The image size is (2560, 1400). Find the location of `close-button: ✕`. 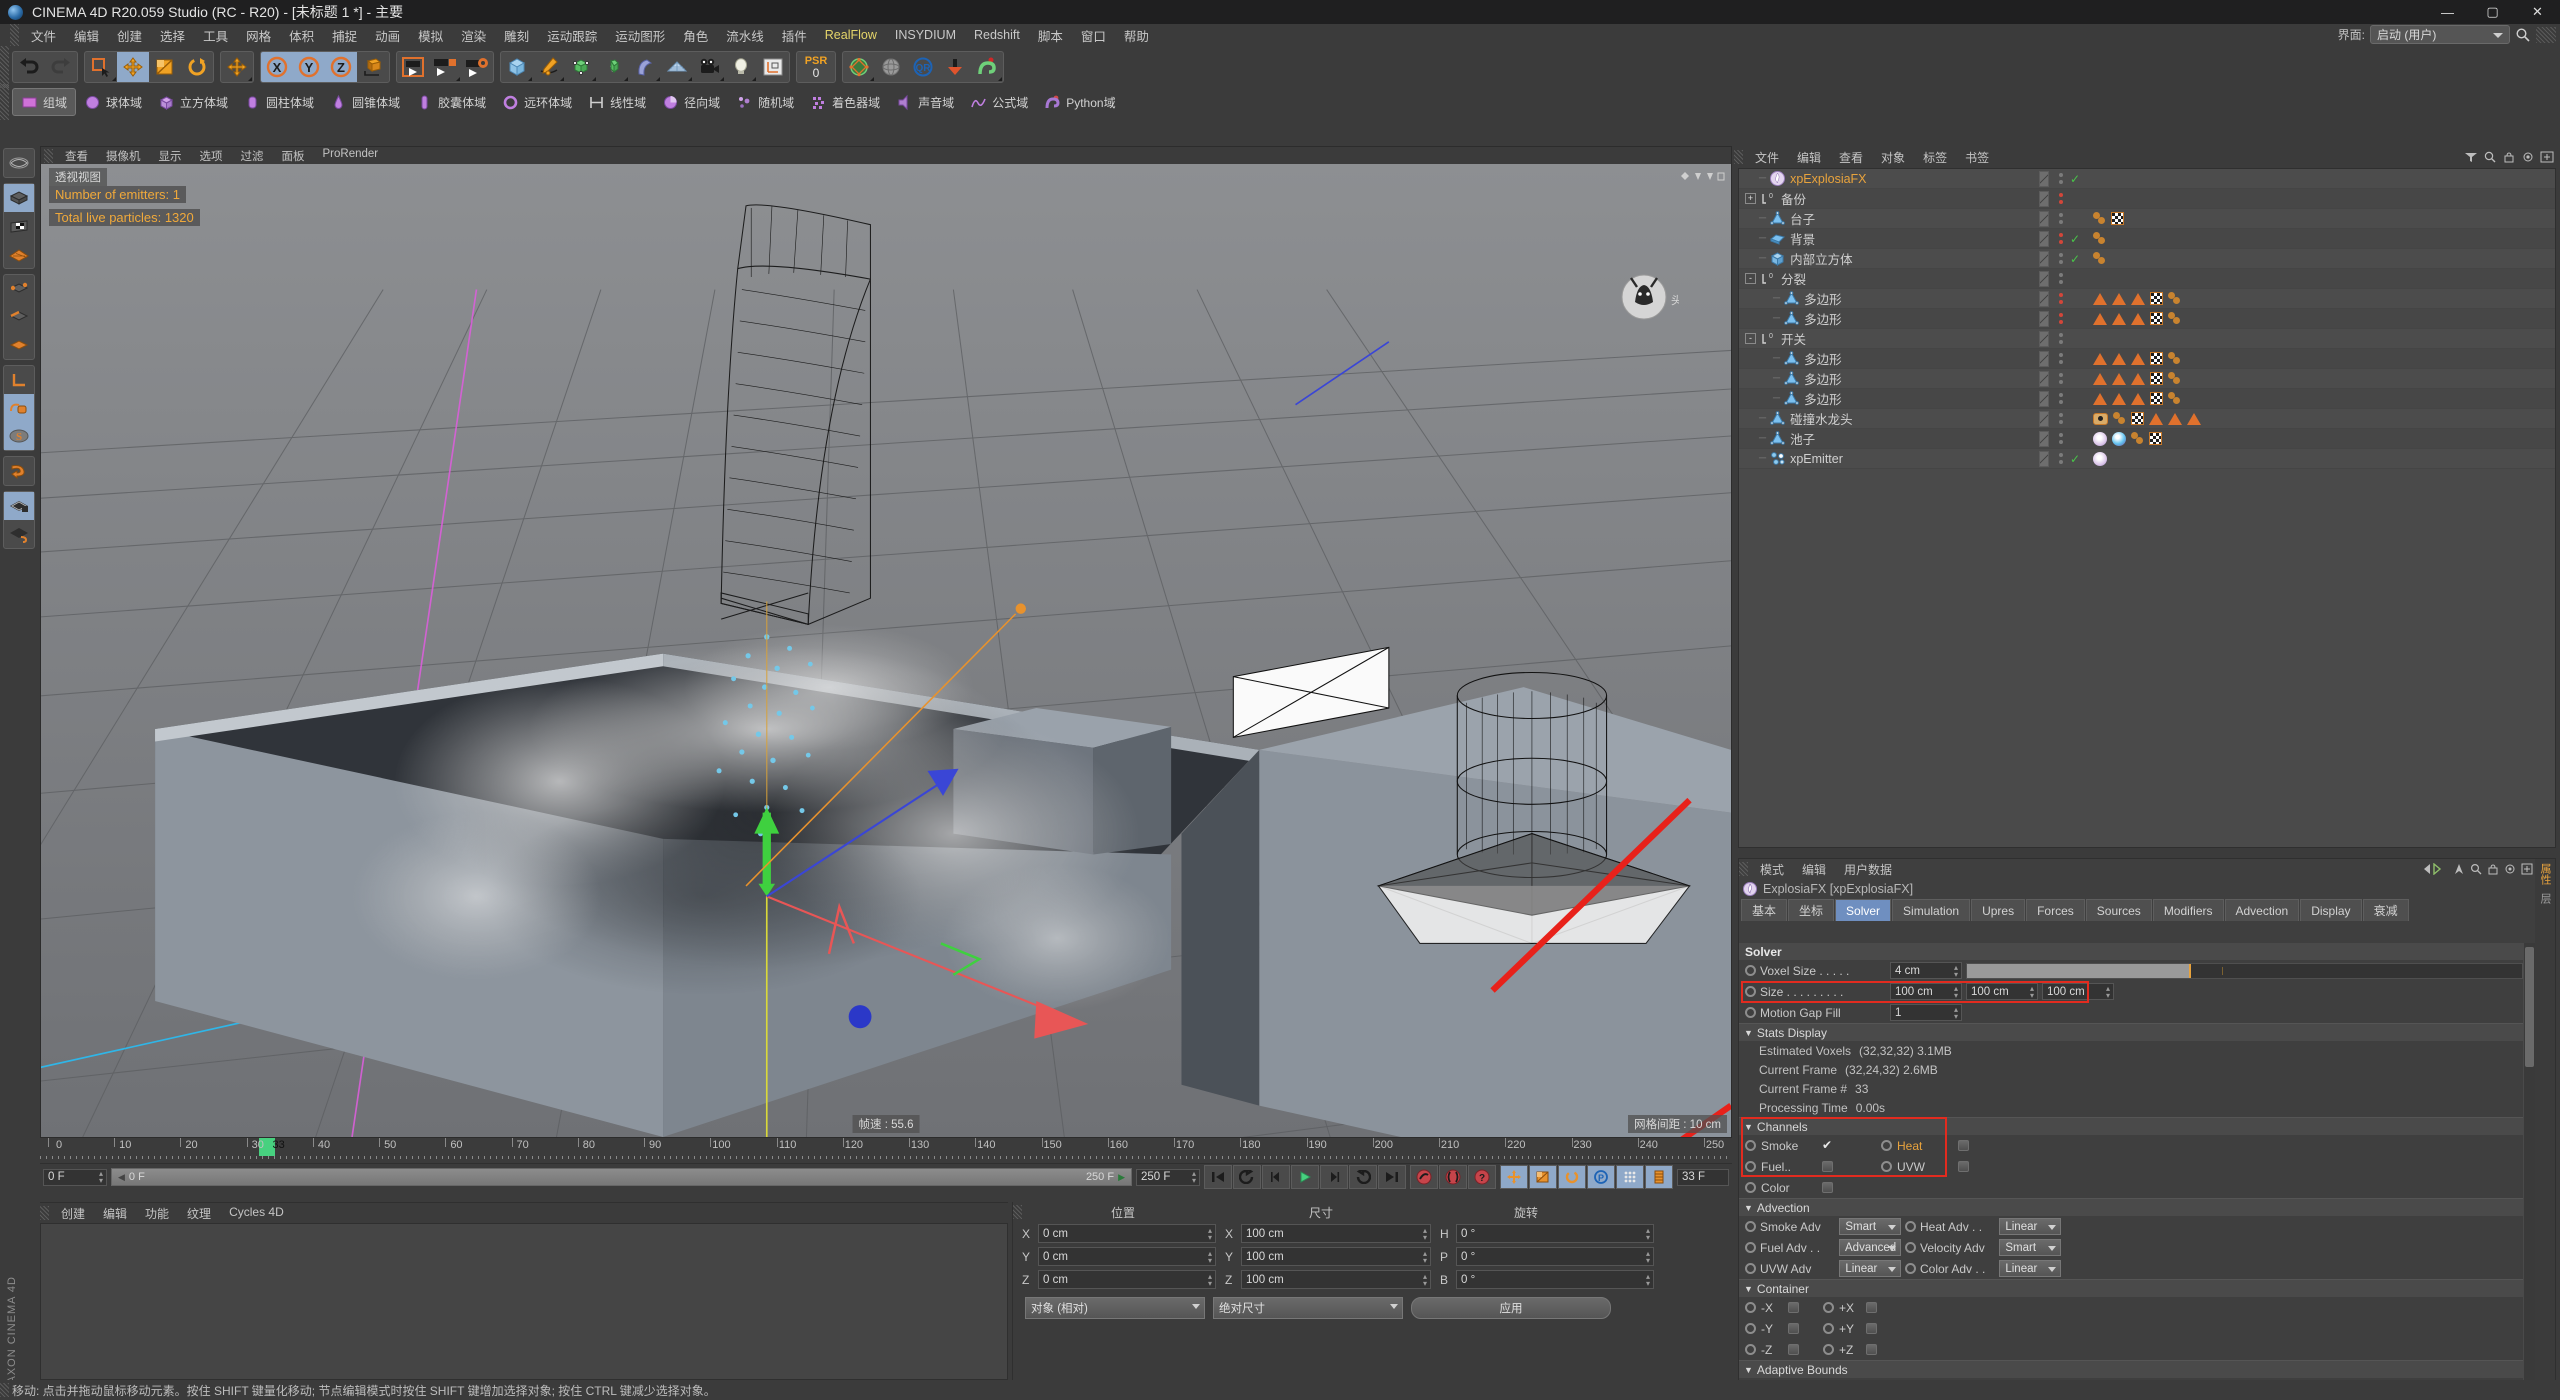

close-button: ✕ is located at coordinates (2537, 12).